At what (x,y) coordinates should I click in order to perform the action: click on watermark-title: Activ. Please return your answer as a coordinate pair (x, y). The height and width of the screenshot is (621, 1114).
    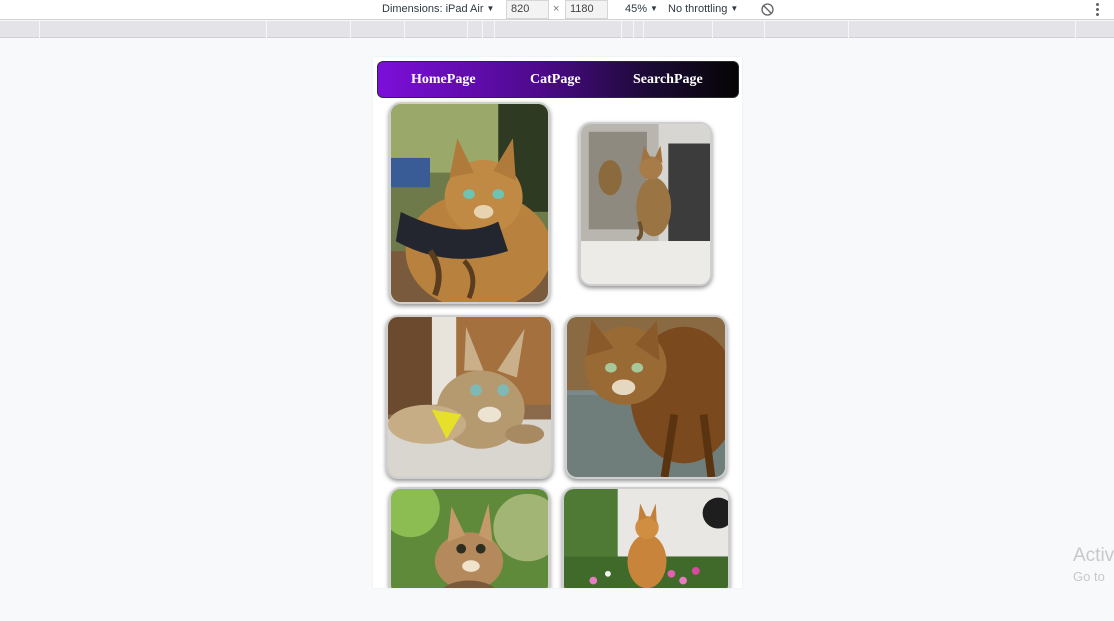
    Looking at the image, I should click on (1093, 555).